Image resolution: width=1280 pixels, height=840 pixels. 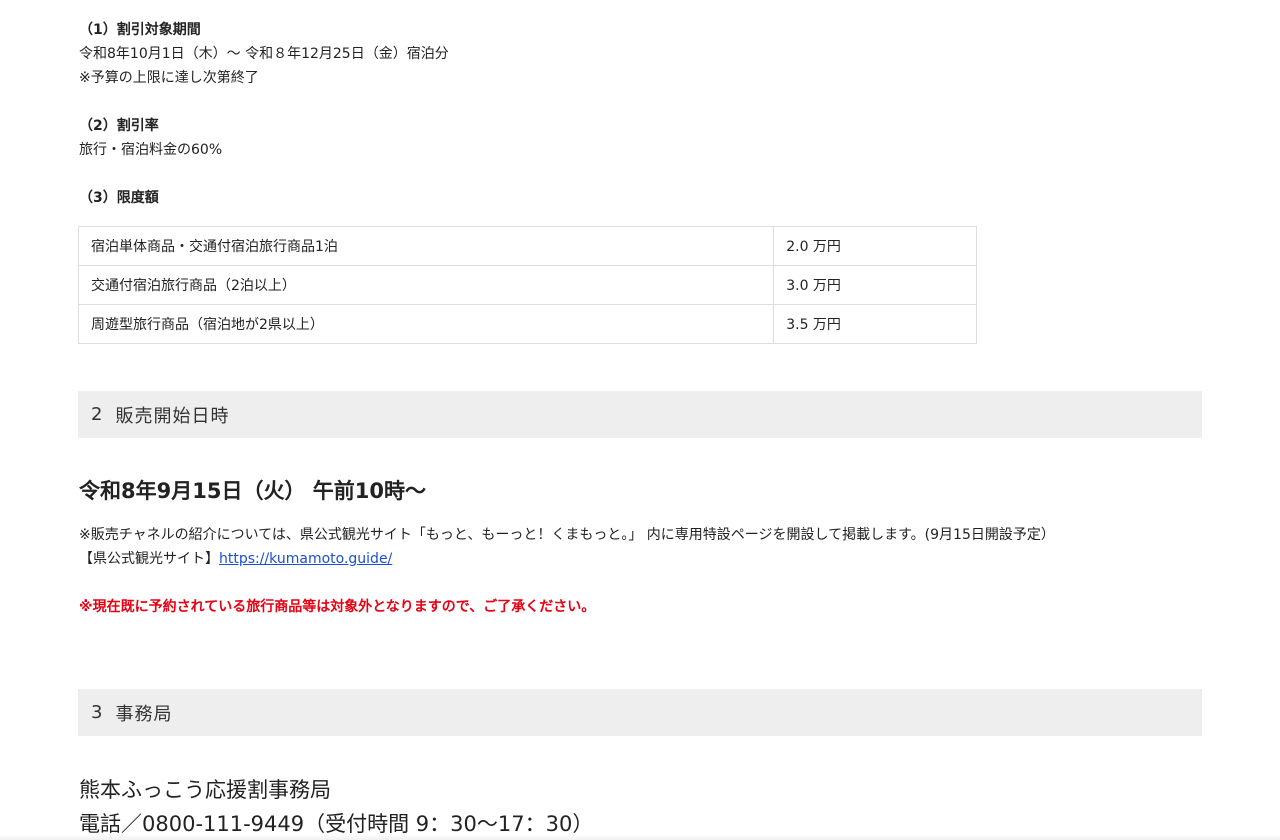 I want to click on section-title: 販売開始日時, so click(x=172, y=416).